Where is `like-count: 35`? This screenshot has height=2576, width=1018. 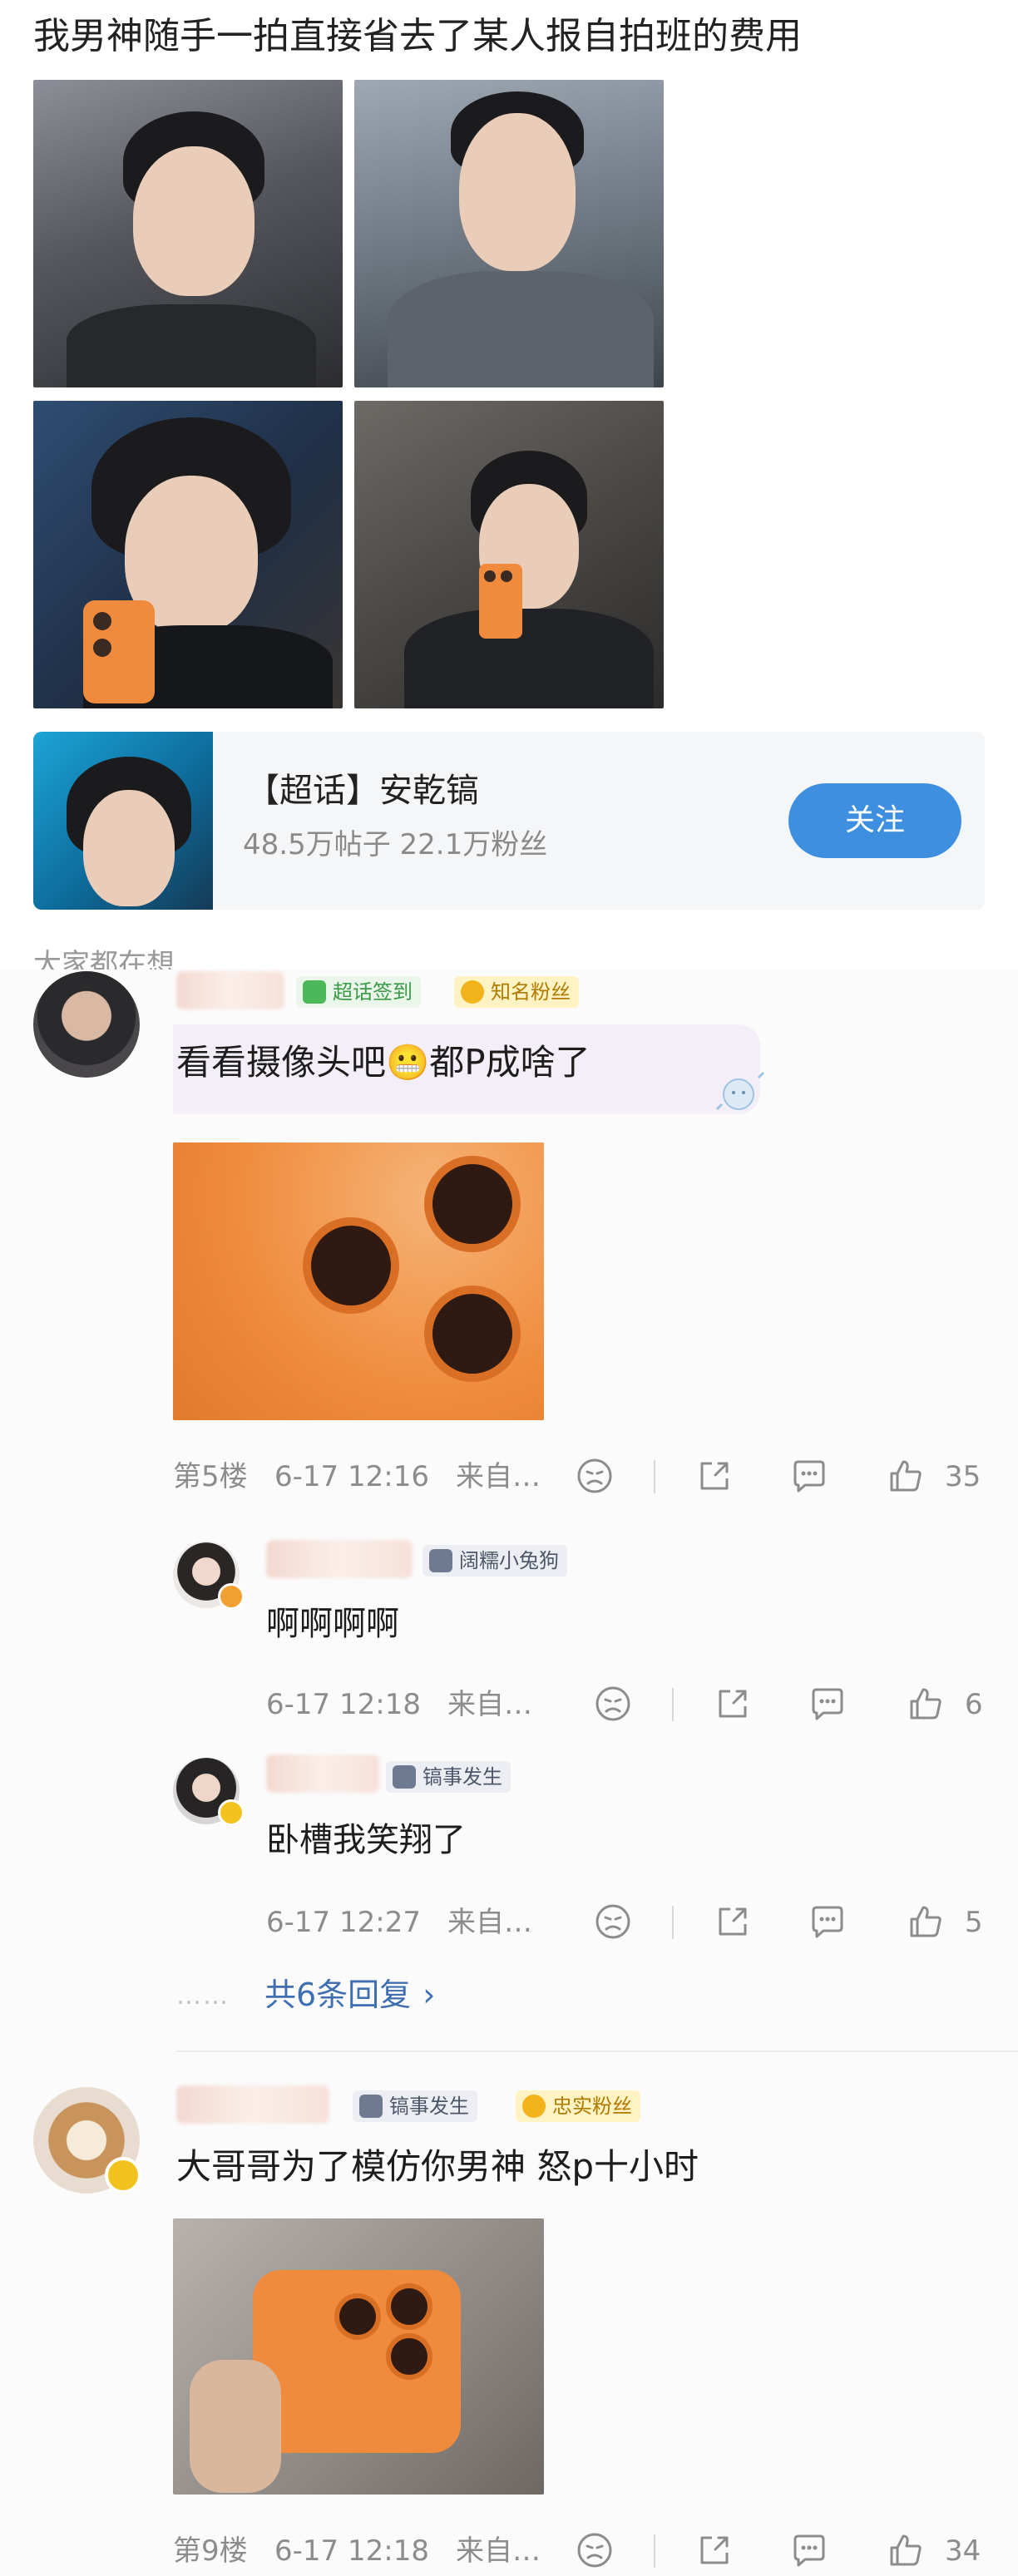
like-count: 35 is located at coordinates (963, 1476).